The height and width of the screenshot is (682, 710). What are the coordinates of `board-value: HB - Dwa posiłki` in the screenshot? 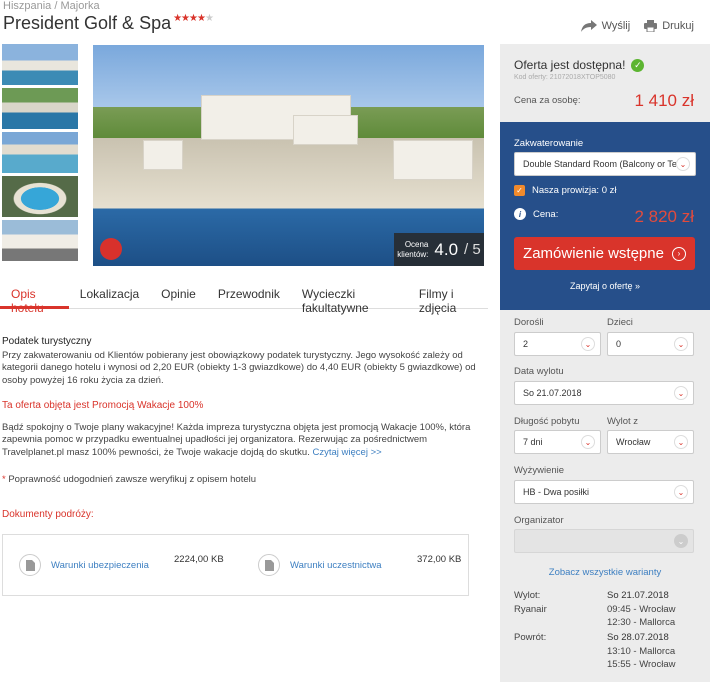 It's located at (556, 492).